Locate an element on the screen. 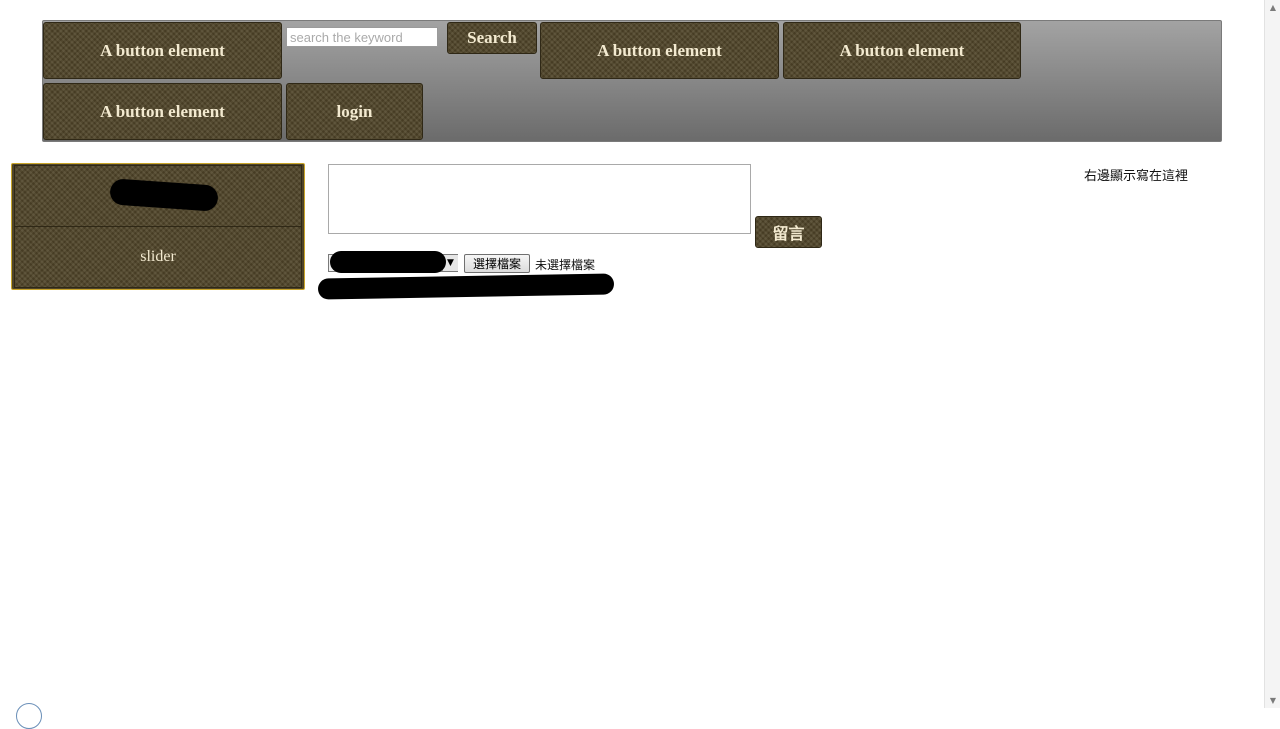 The image size is (1280, 729). nav-button-4: A button element is located at coordinates (162, 111).